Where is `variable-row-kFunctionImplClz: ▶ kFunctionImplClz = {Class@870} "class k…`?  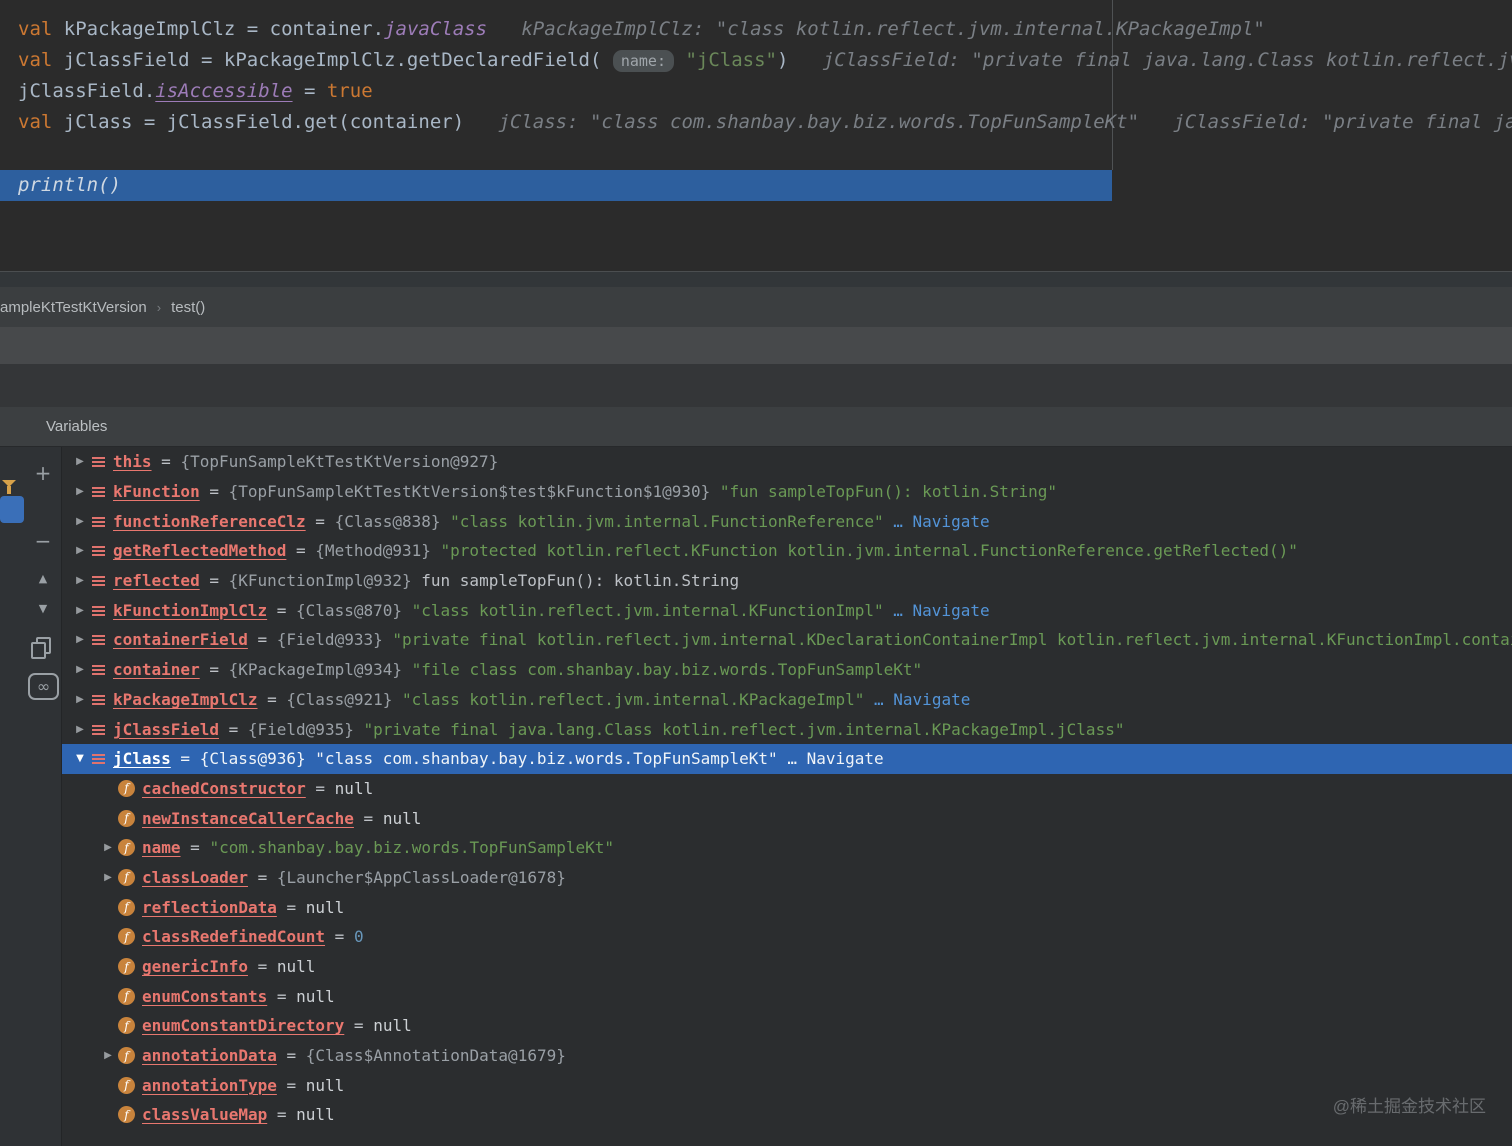 variable-row-kFunctionImplClz: ▶ kFunctionImplClz = {Class@870} "class k… is located at coordinates (787, 610).